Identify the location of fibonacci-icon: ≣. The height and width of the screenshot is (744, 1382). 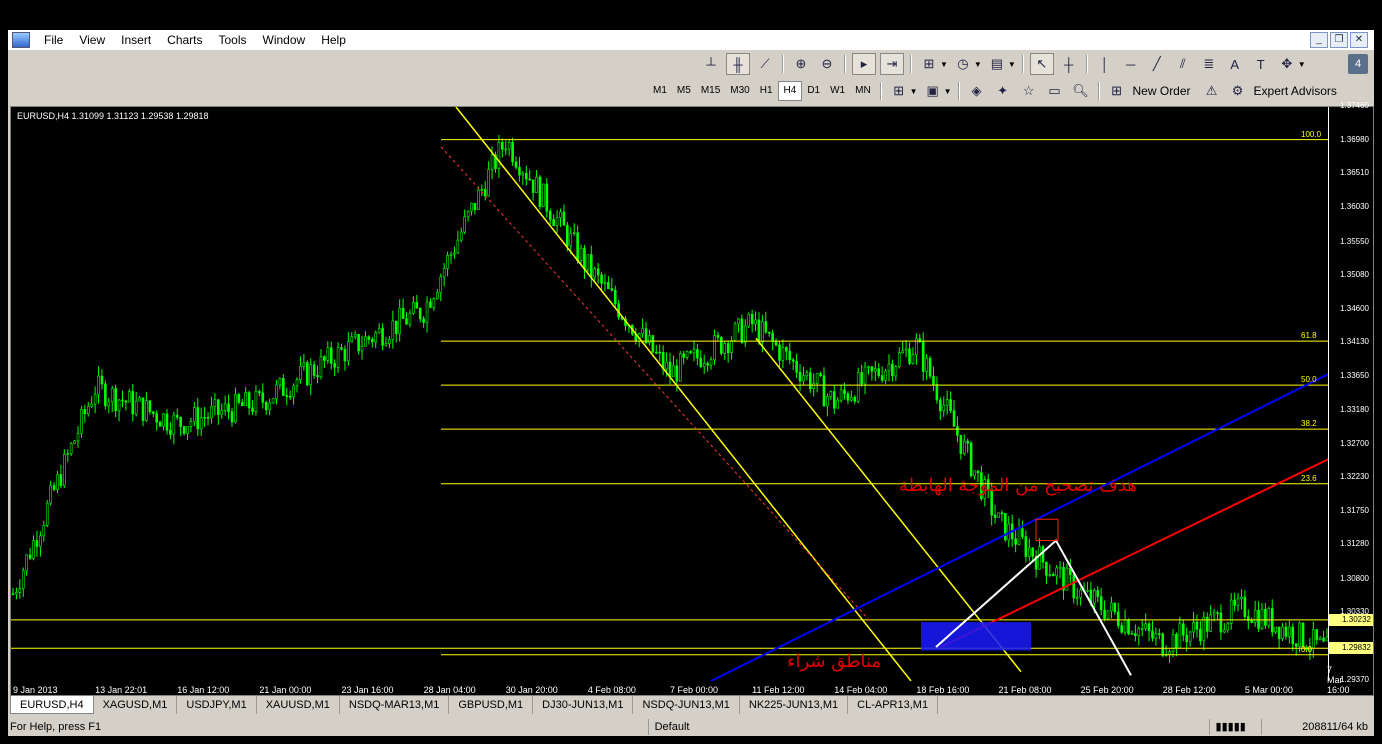
(1209, 64).